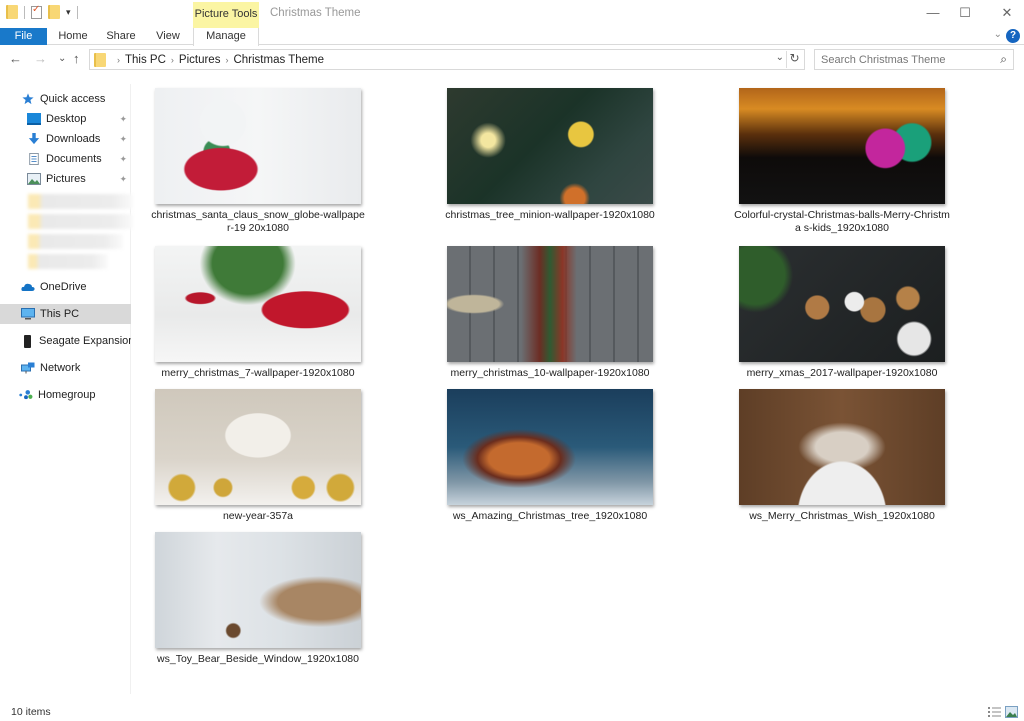  I want to click on breadcrumb-christmas-theme: Christmas Theme, so click(278, 60).